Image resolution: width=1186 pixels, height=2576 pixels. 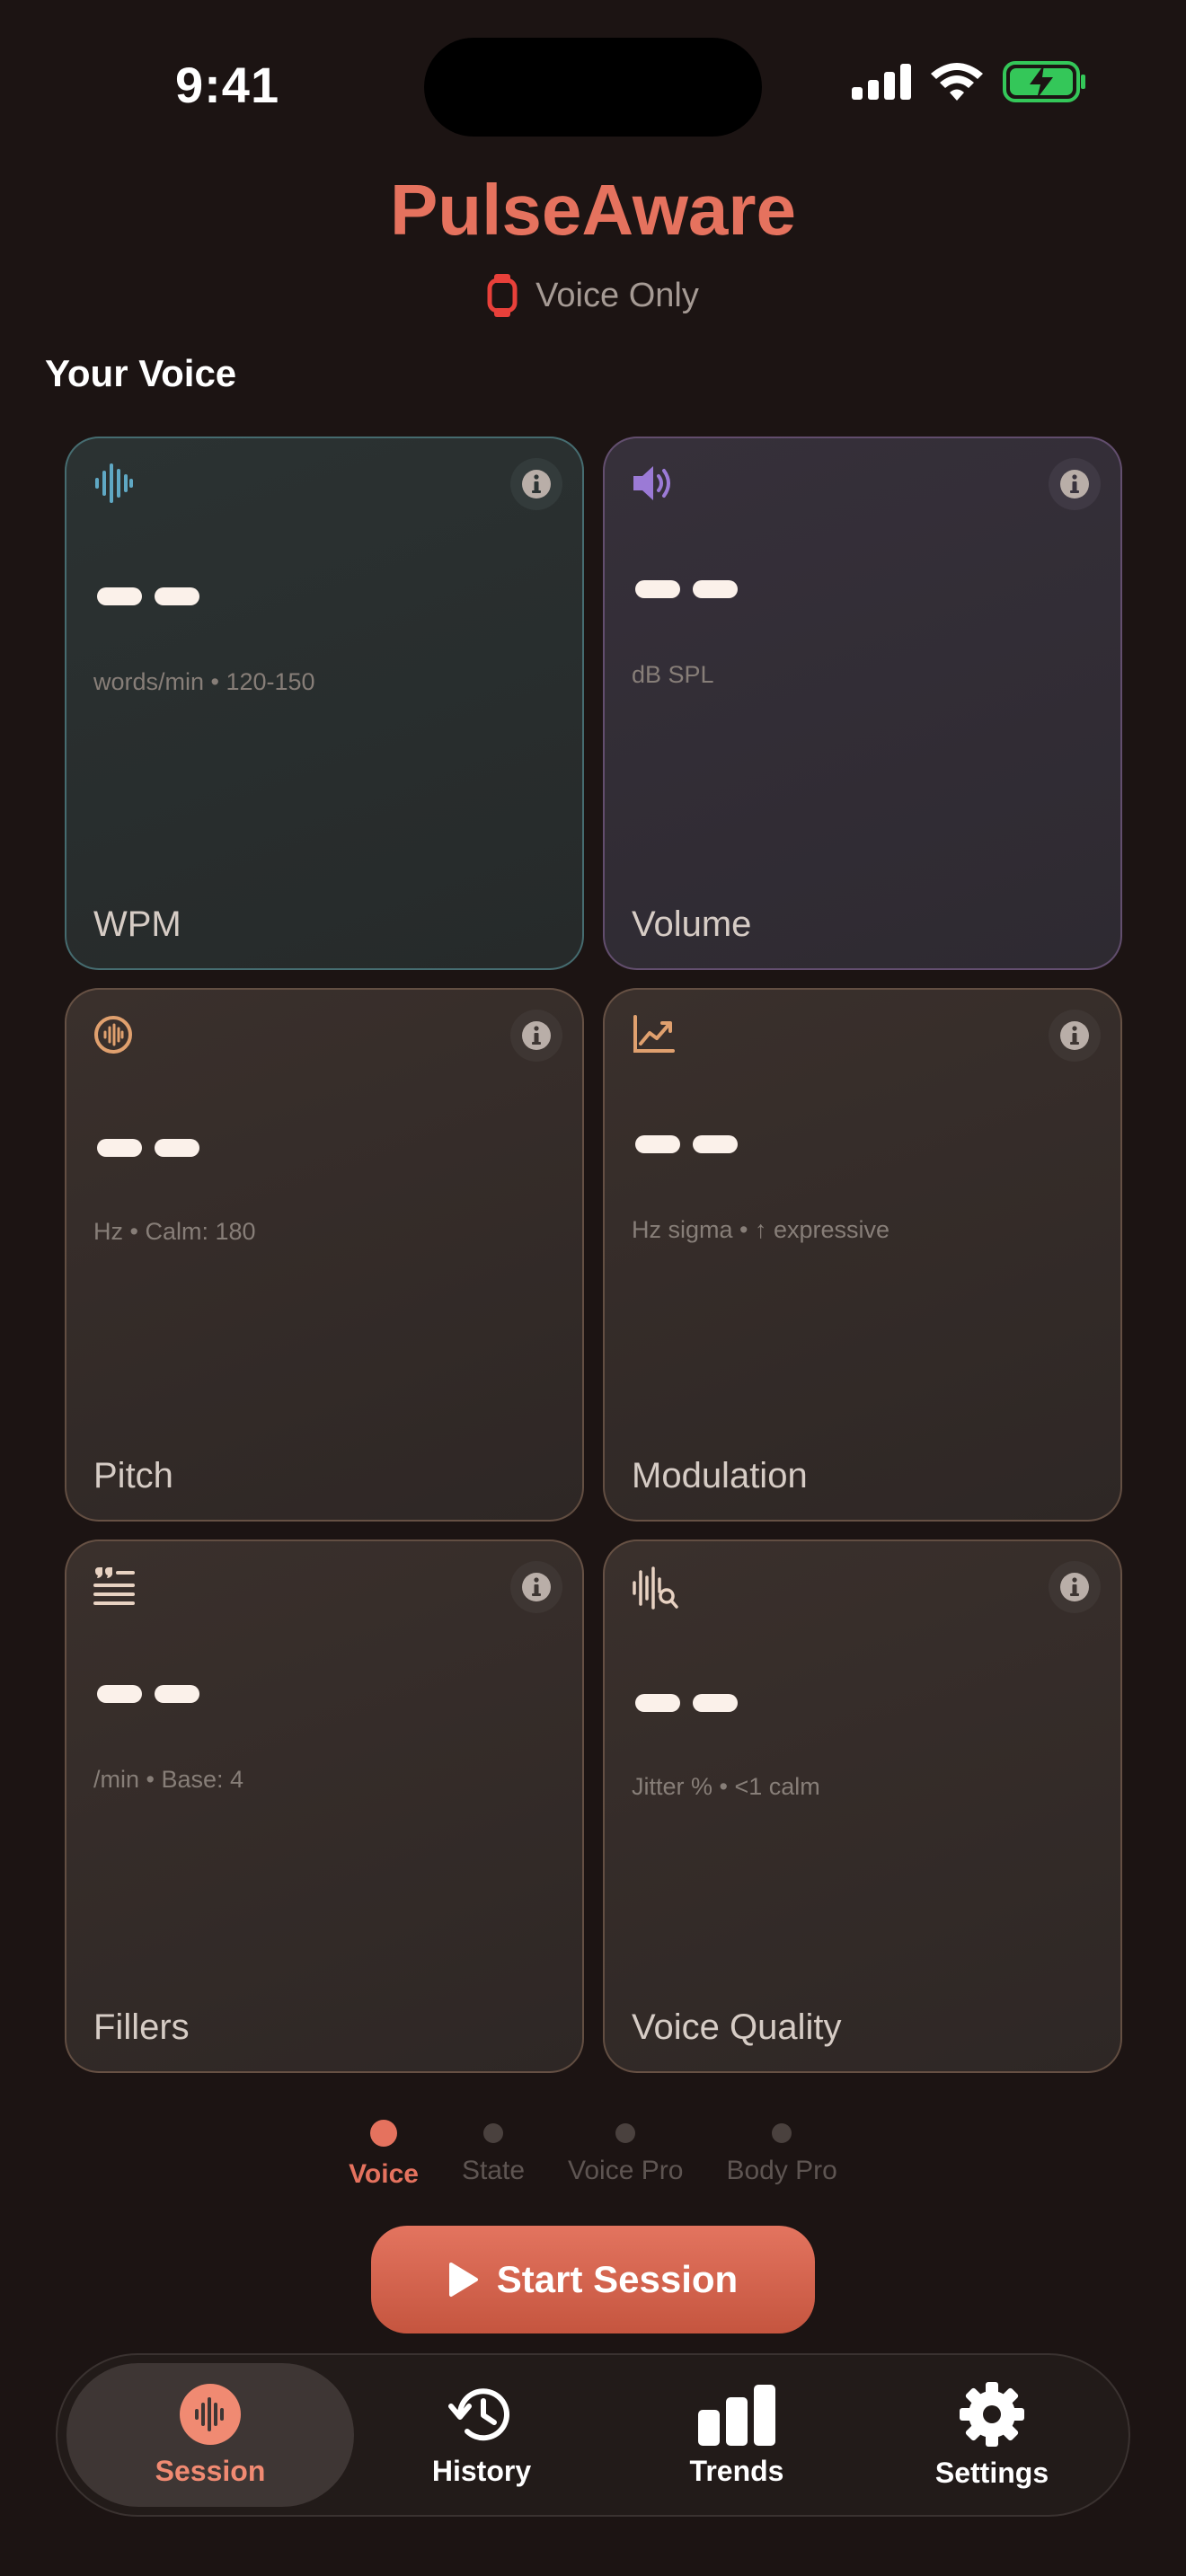 I want to click on app-title: PulseAware, so click(x=593, y=210).